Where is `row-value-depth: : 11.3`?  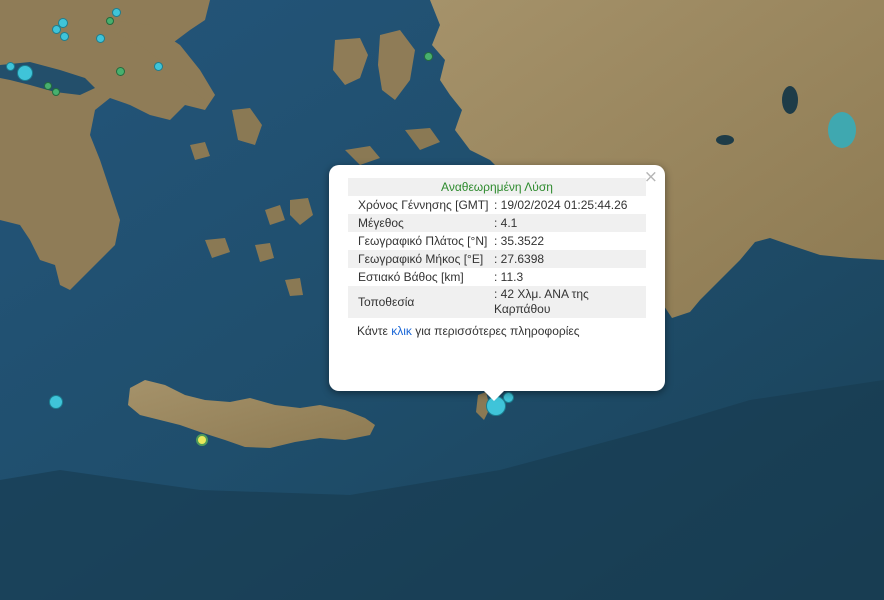 row-value-depth: : 11.3 is located at coordinates (570, 277).